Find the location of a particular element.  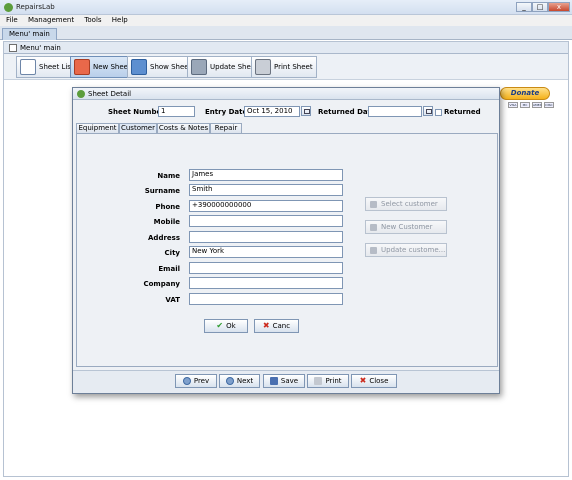

tab-customer: Customer is located at coordinates (138, 128).